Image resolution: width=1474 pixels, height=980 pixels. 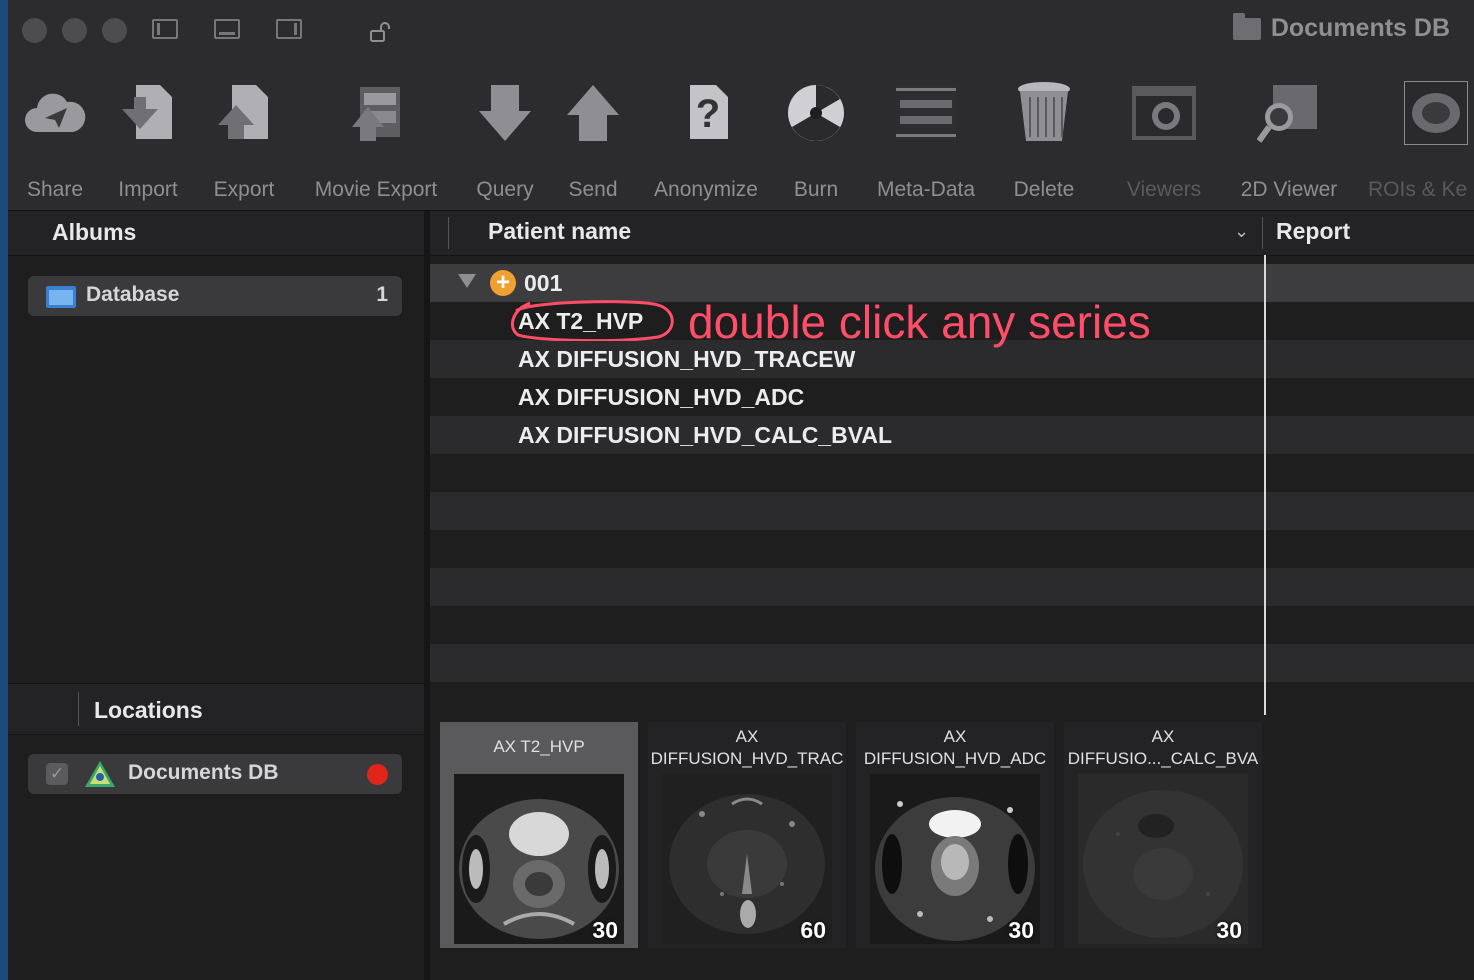 What do you see at coordinates (1360, 28) in the screenshot?
I see `window-title-text: Documents DB` at bounding box center [1360, 28].